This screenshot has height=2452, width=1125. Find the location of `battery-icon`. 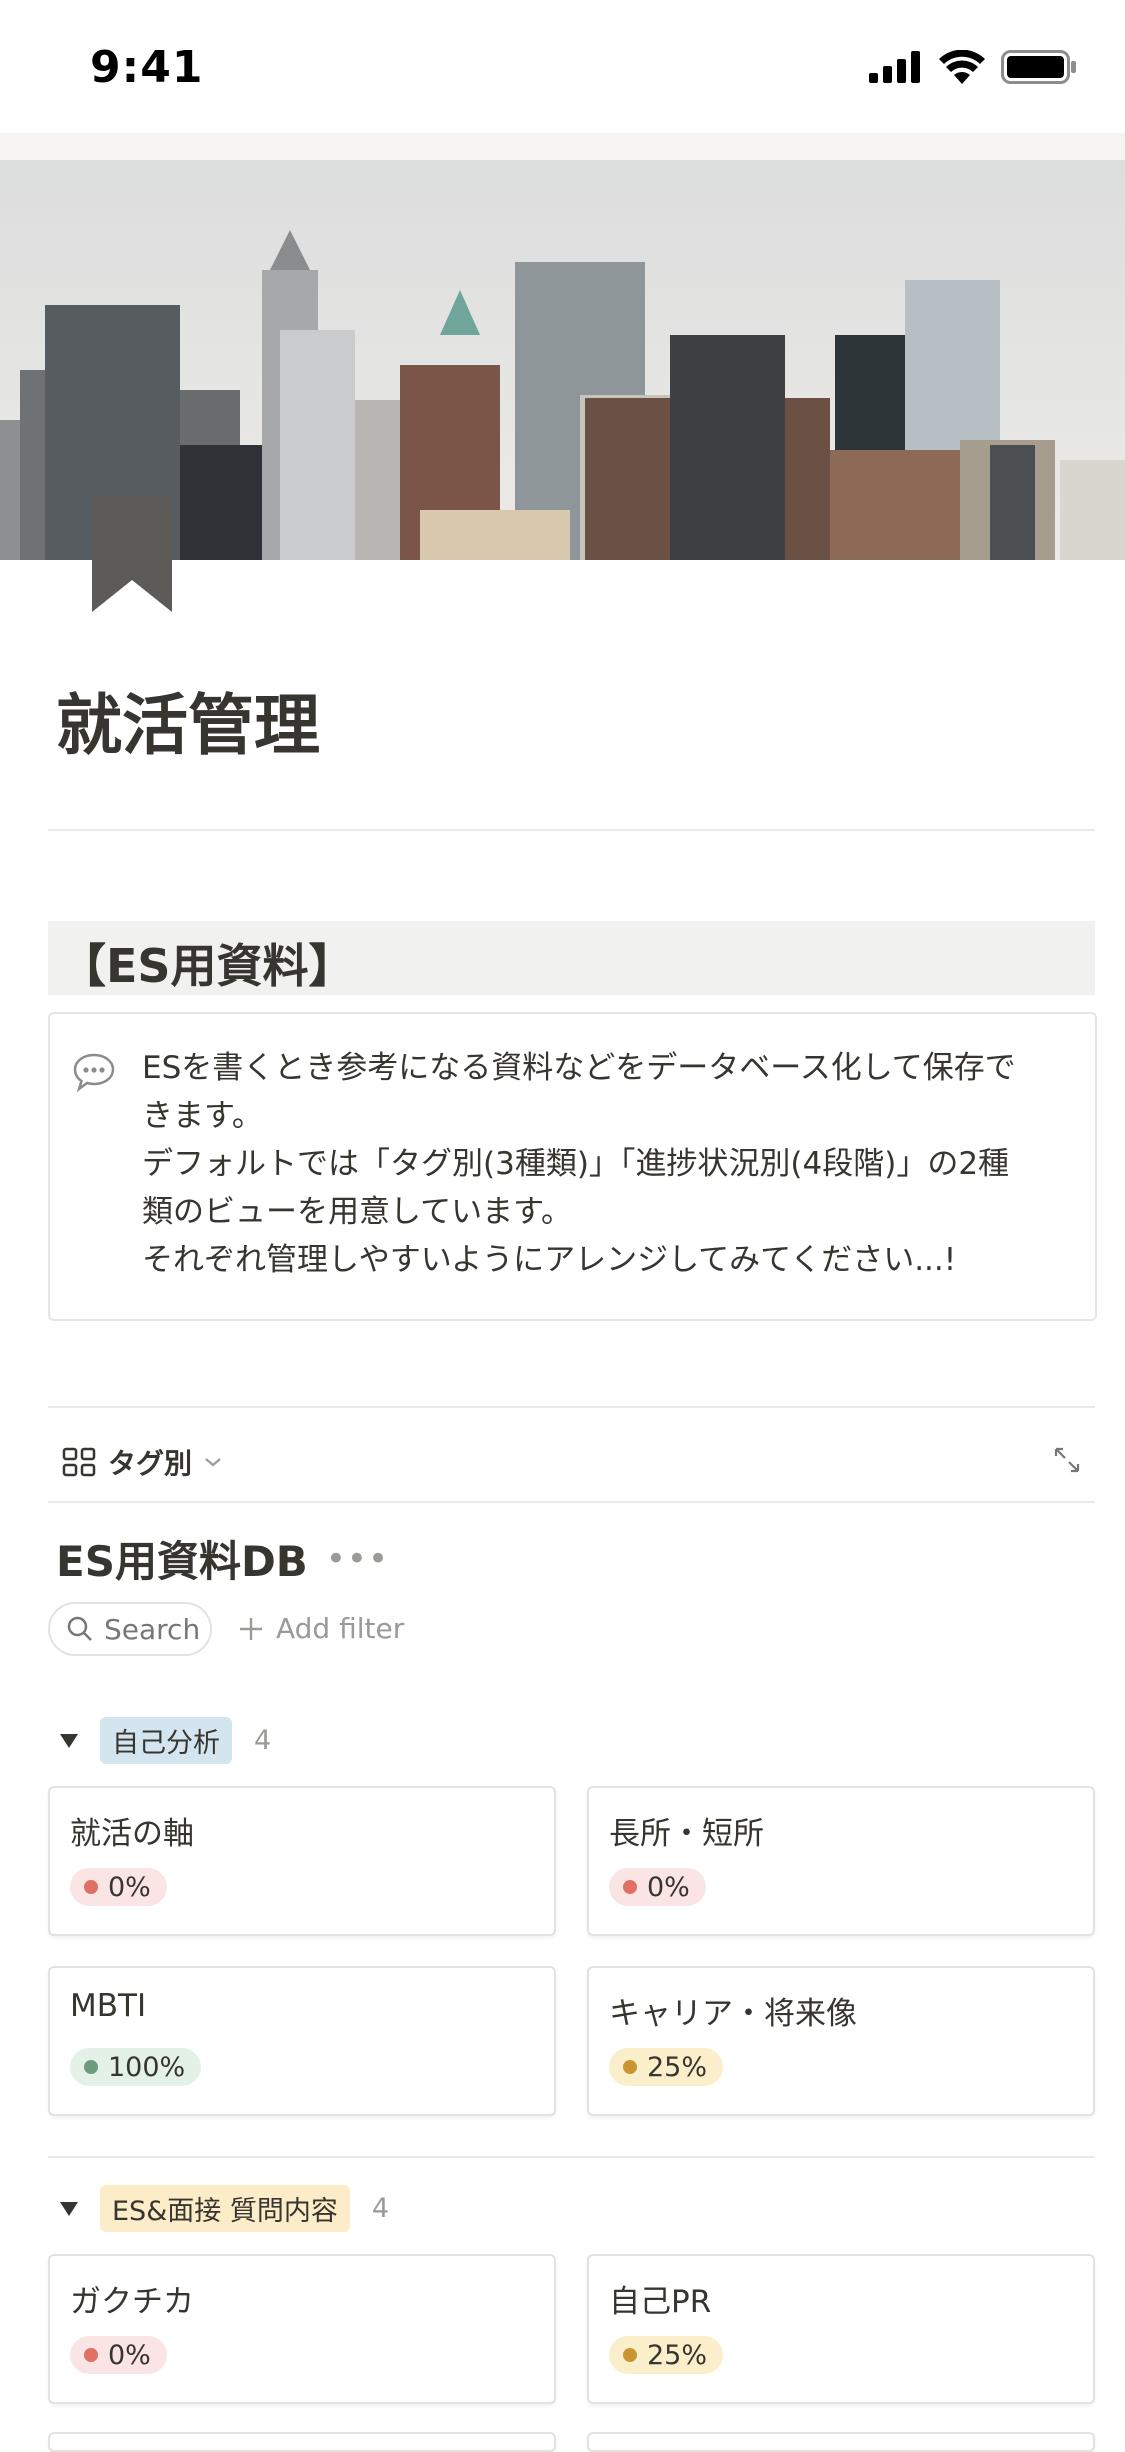

battery-icon is located at coordinates (1038, 67).